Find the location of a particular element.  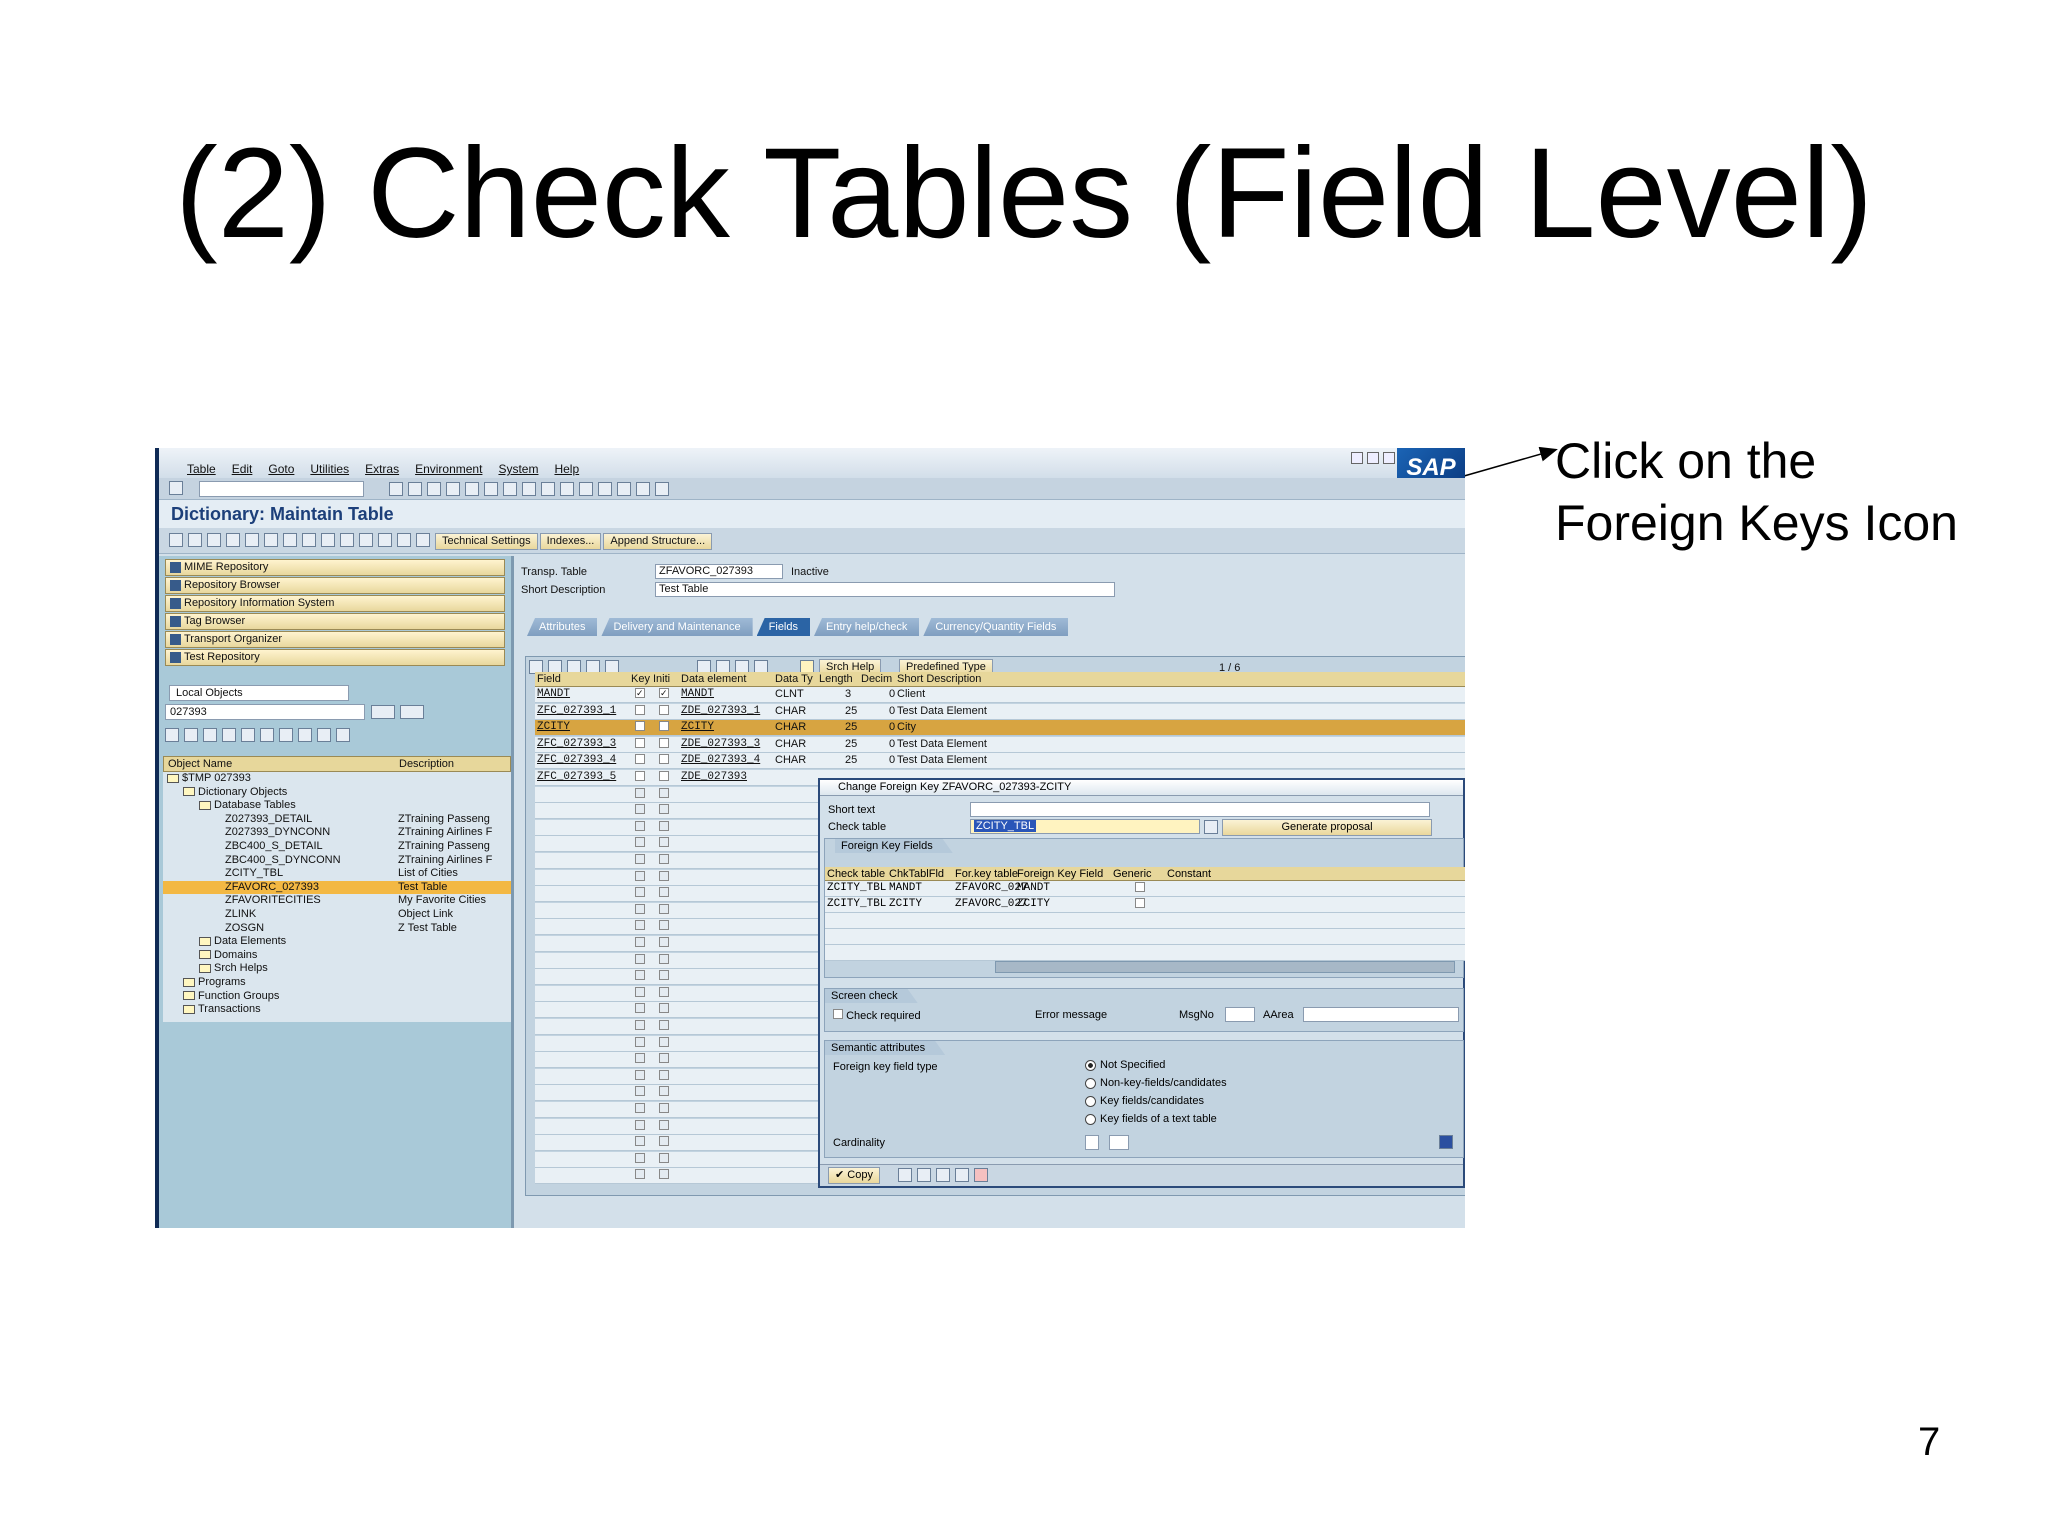

contents-icon is located at coordinates (404, 540).